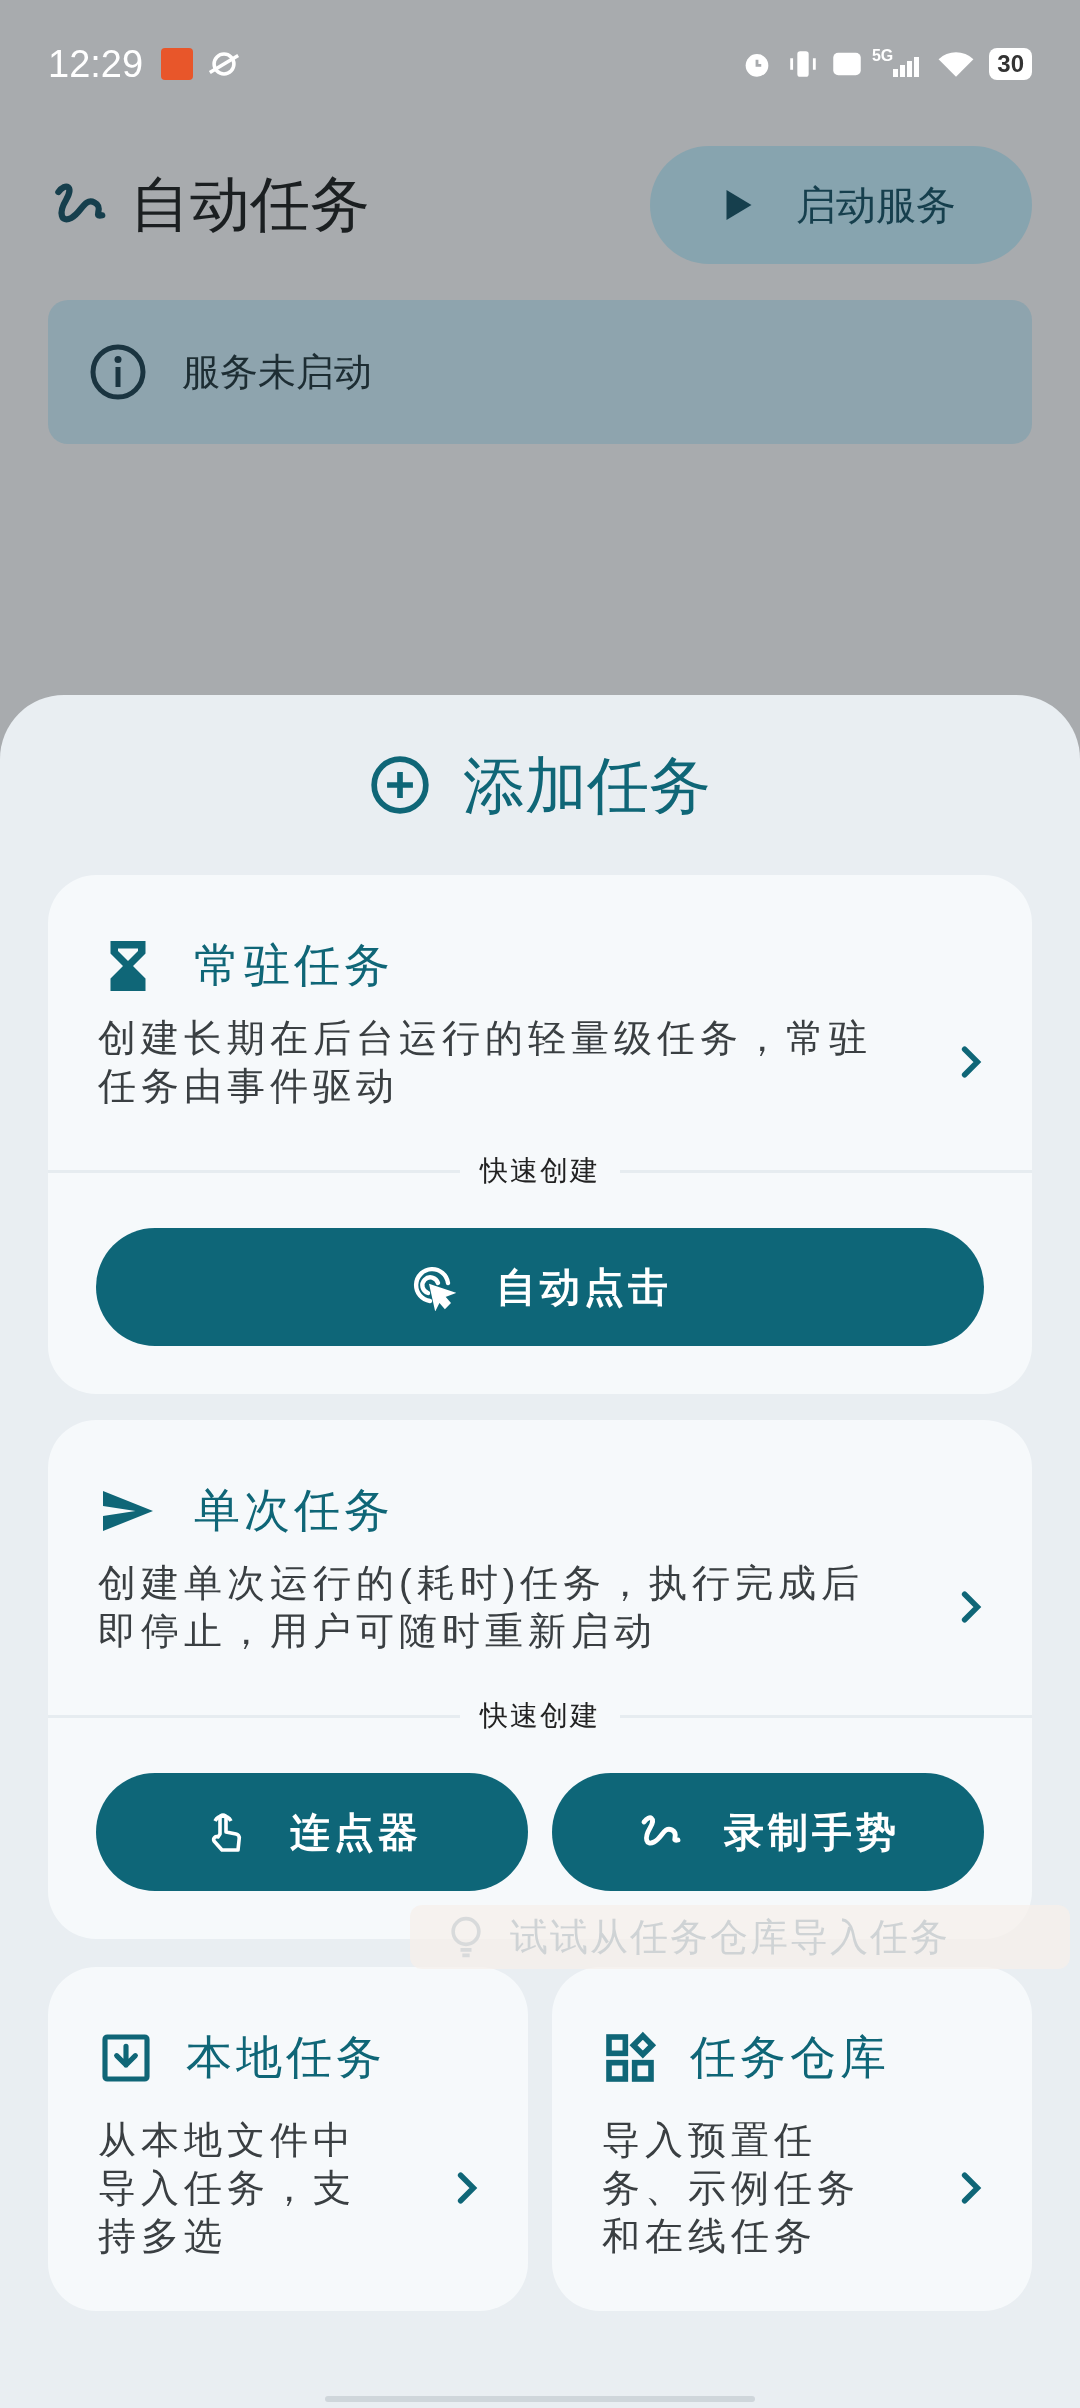 This screenshot has width=1080, height=2408. What do you see at coordinates (177, 64) in the screenshot?
I see `app-notification-icon` at bounding box center [177, 64].